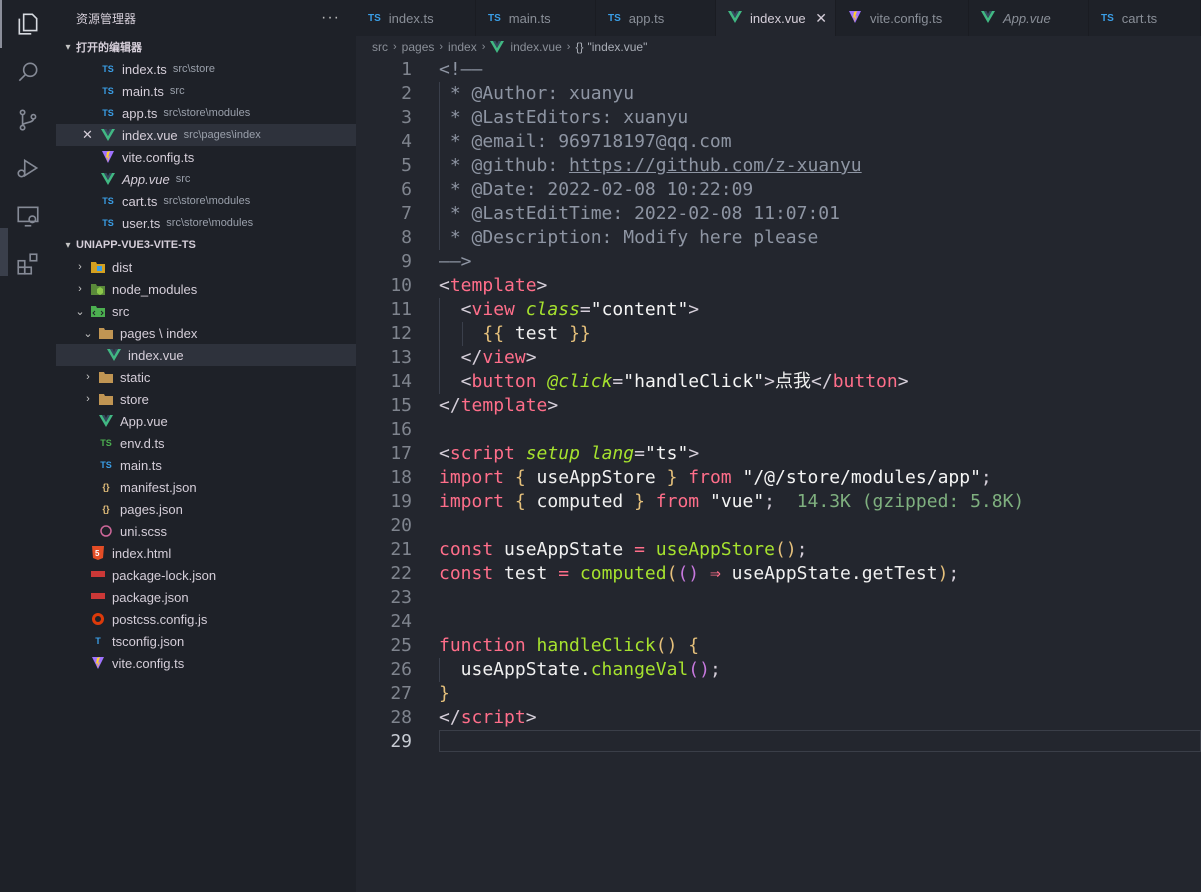 The width and height of the screenshot is (1201, 892). Describe the element at coordinates (28, 264) in the screenshot. I see `extensions-icon` at that location.